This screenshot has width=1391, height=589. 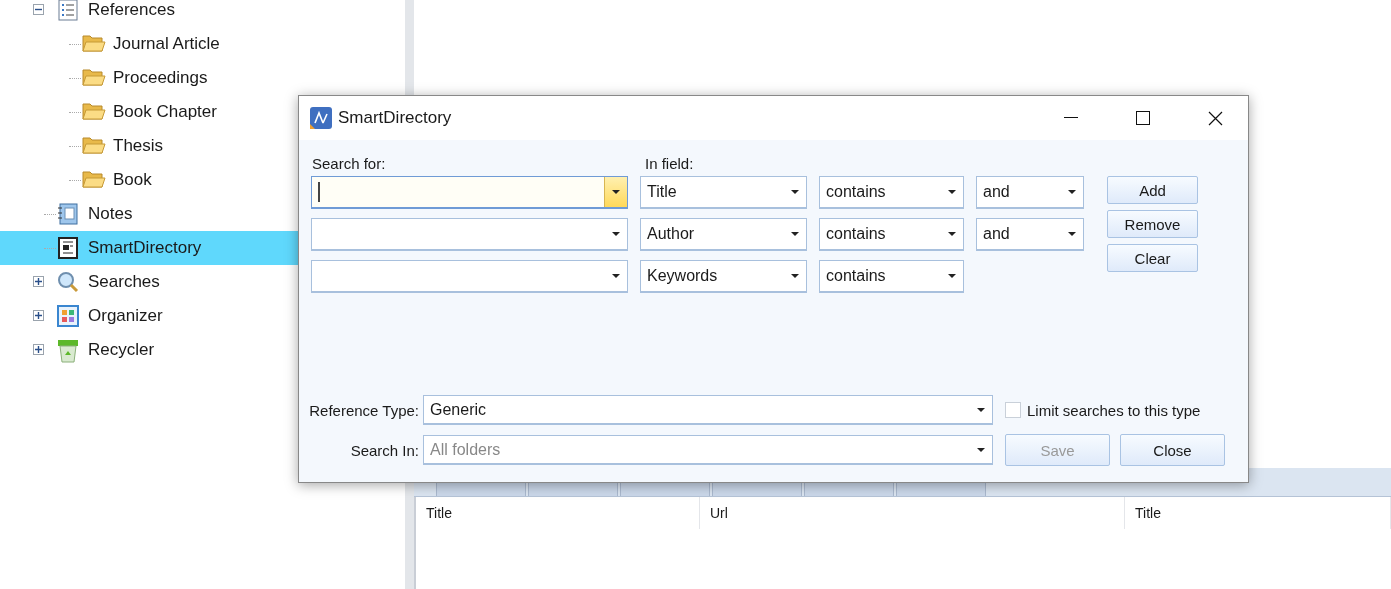 What do you see at coordinates (364, 410) in the screenshot?
I see `reference-type-label: Reference Type:` at bounding box center [364, 410].